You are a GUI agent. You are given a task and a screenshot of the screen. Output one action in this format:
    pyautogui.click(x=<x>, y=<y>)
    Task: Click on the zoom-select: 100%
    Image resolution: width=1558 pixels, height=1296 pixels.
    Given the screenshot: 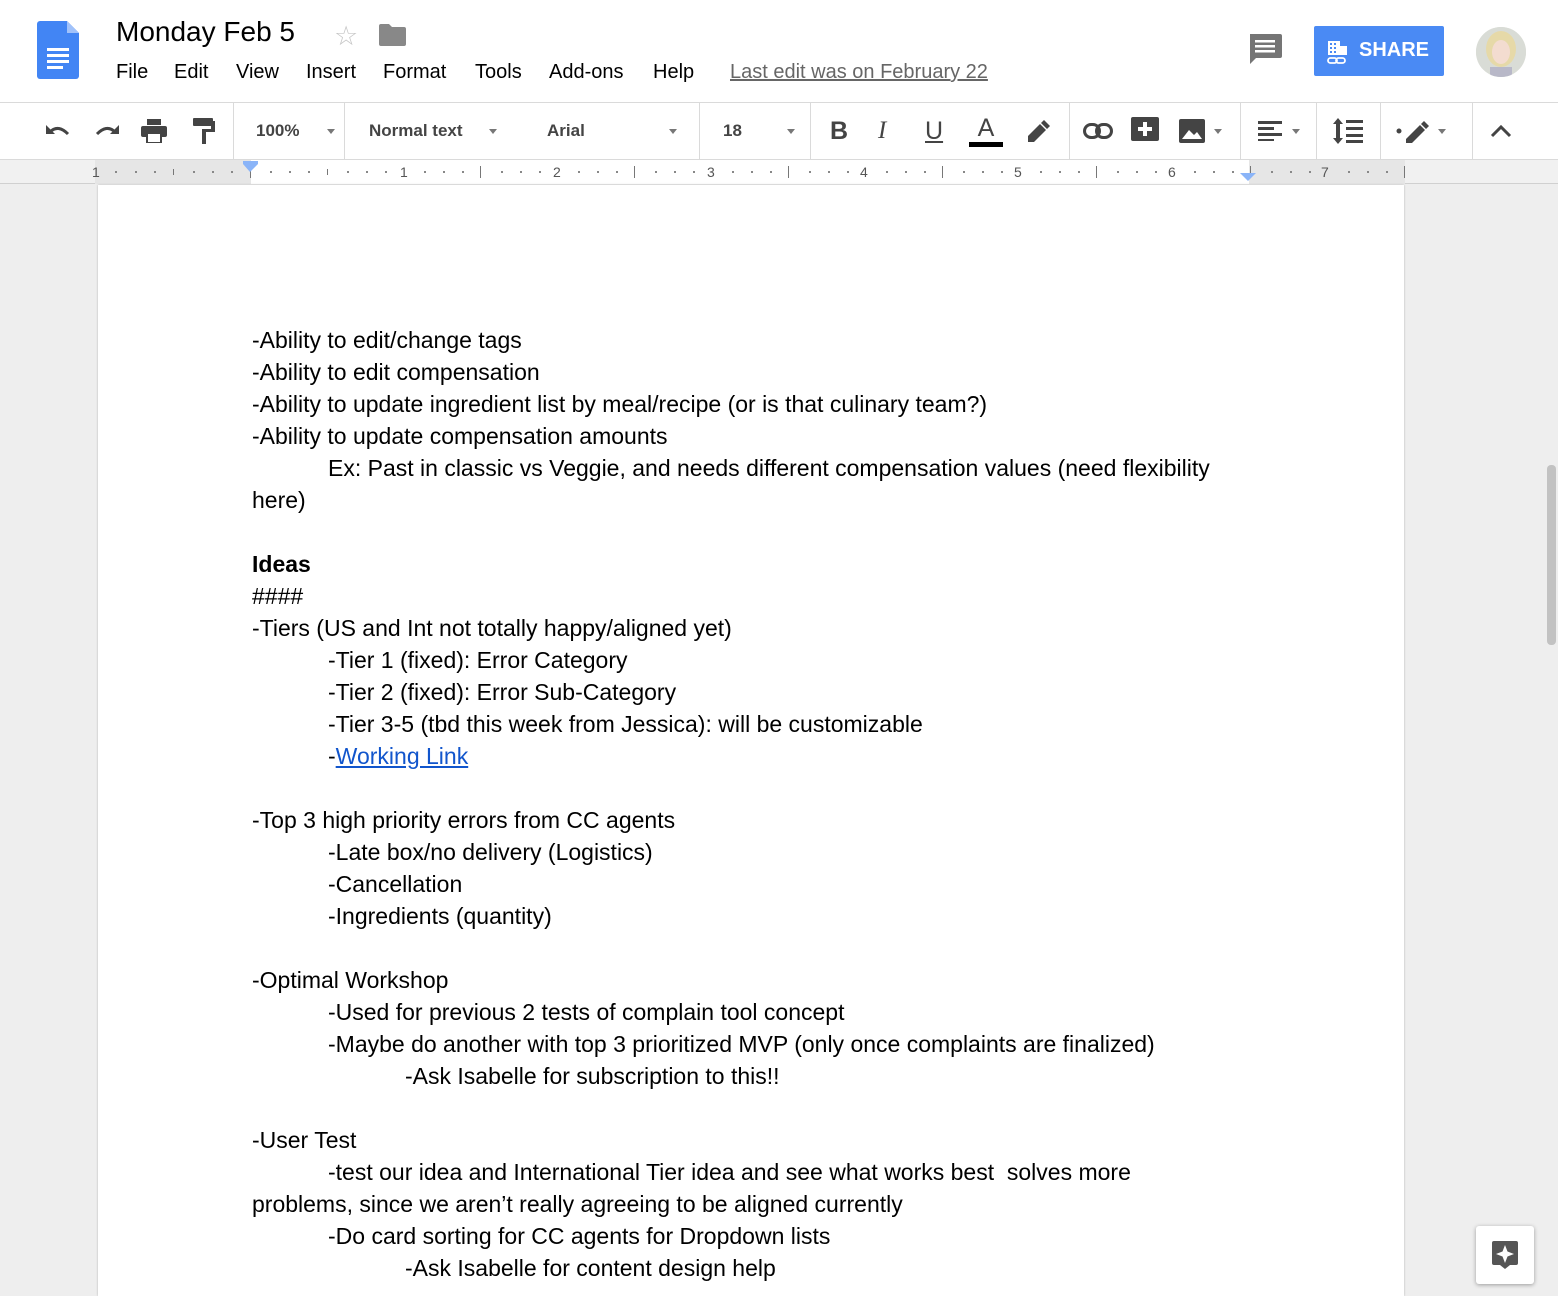 What is the action you would take?
    pyautogui.click(x=296, y=131)
    